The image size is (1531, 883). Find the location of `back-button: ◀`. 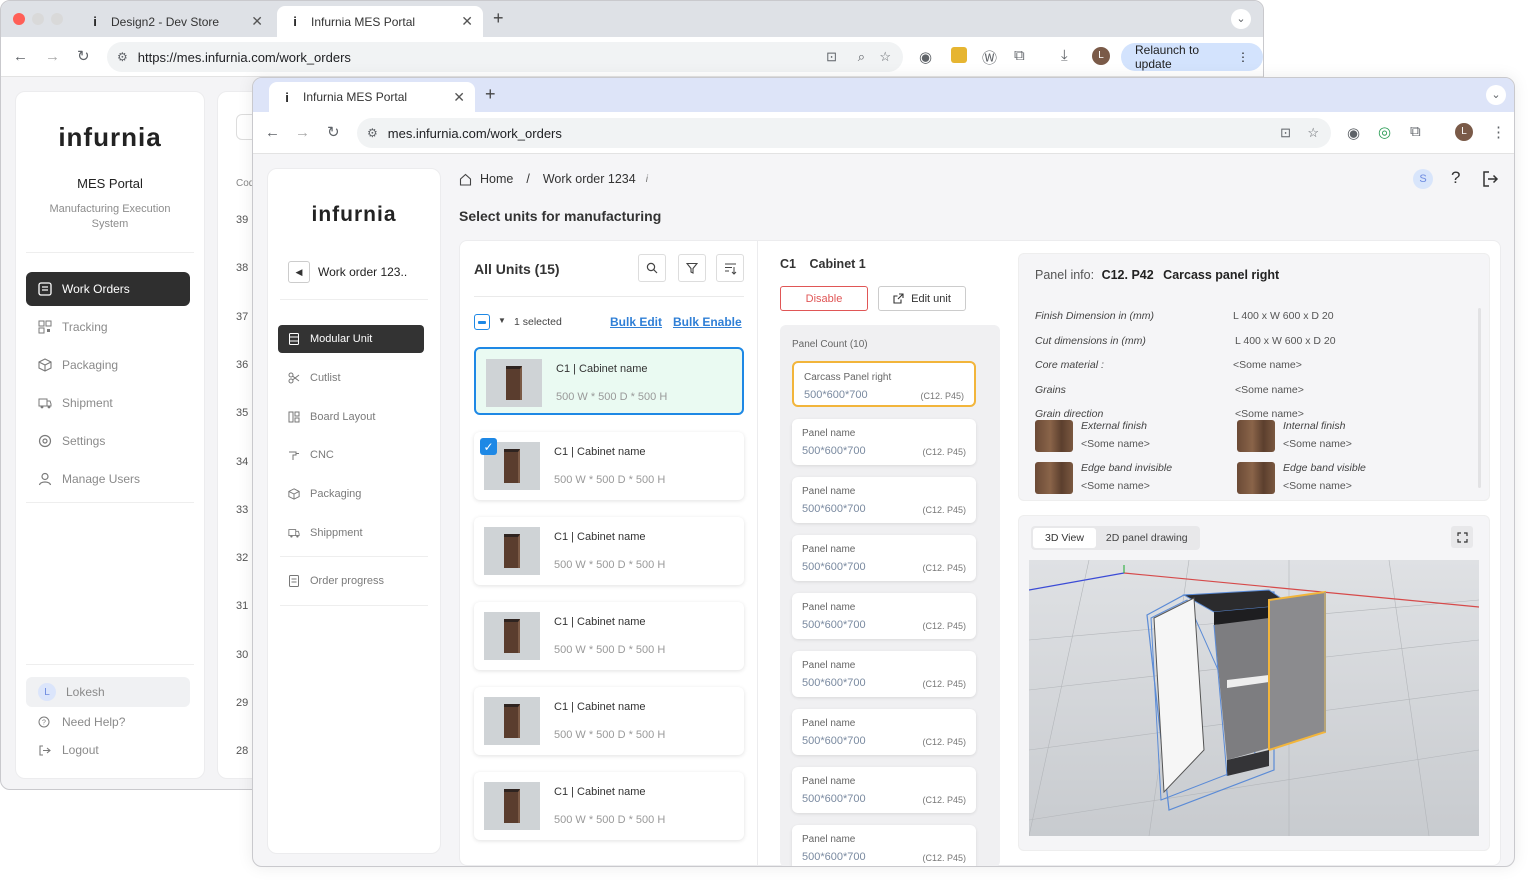

back-button: ◀ is located at coordinates (299, 272).